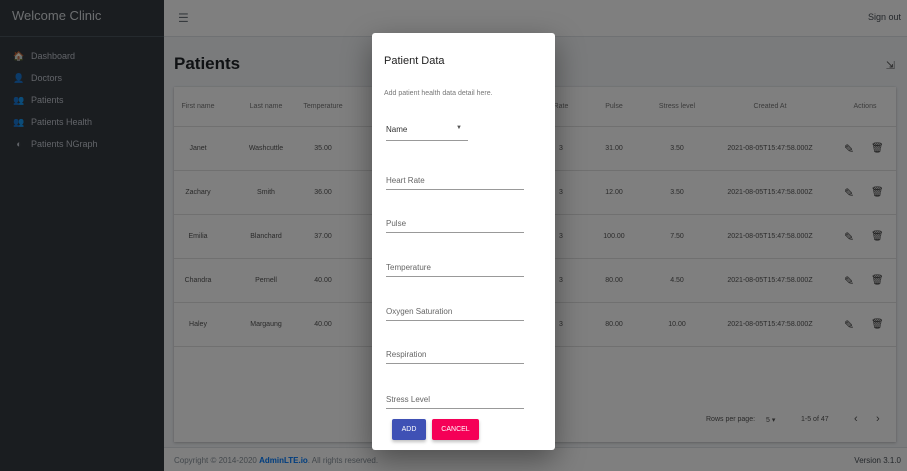 The image size is (907, 471). I want to click on cancel-button: CANCEL, so click(455, 429).